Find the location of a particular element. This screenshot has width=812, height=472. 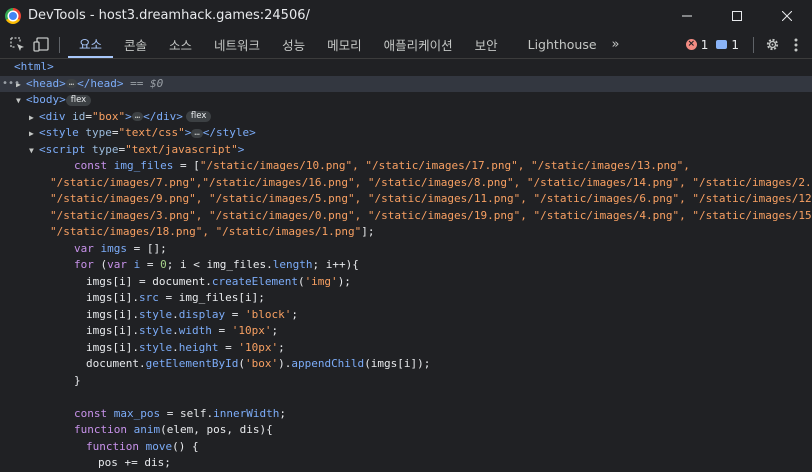

device-toggle-icon is located at coordinates (41, 44).